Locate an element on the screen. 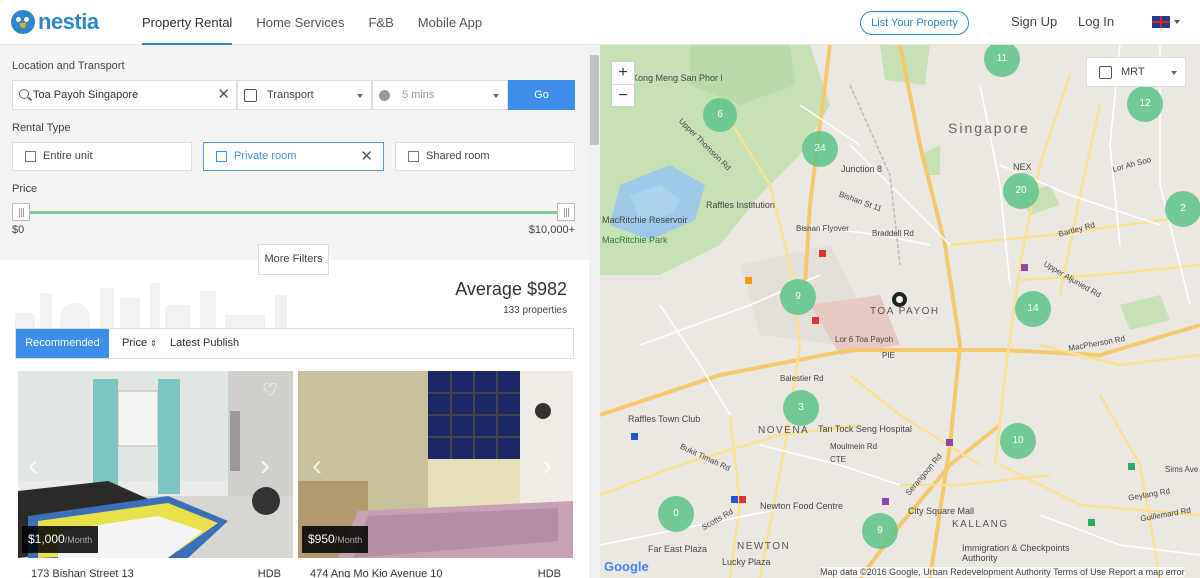  poi-label: Immigration & Checkpoints Authority is located at coordinates (1016, 553).